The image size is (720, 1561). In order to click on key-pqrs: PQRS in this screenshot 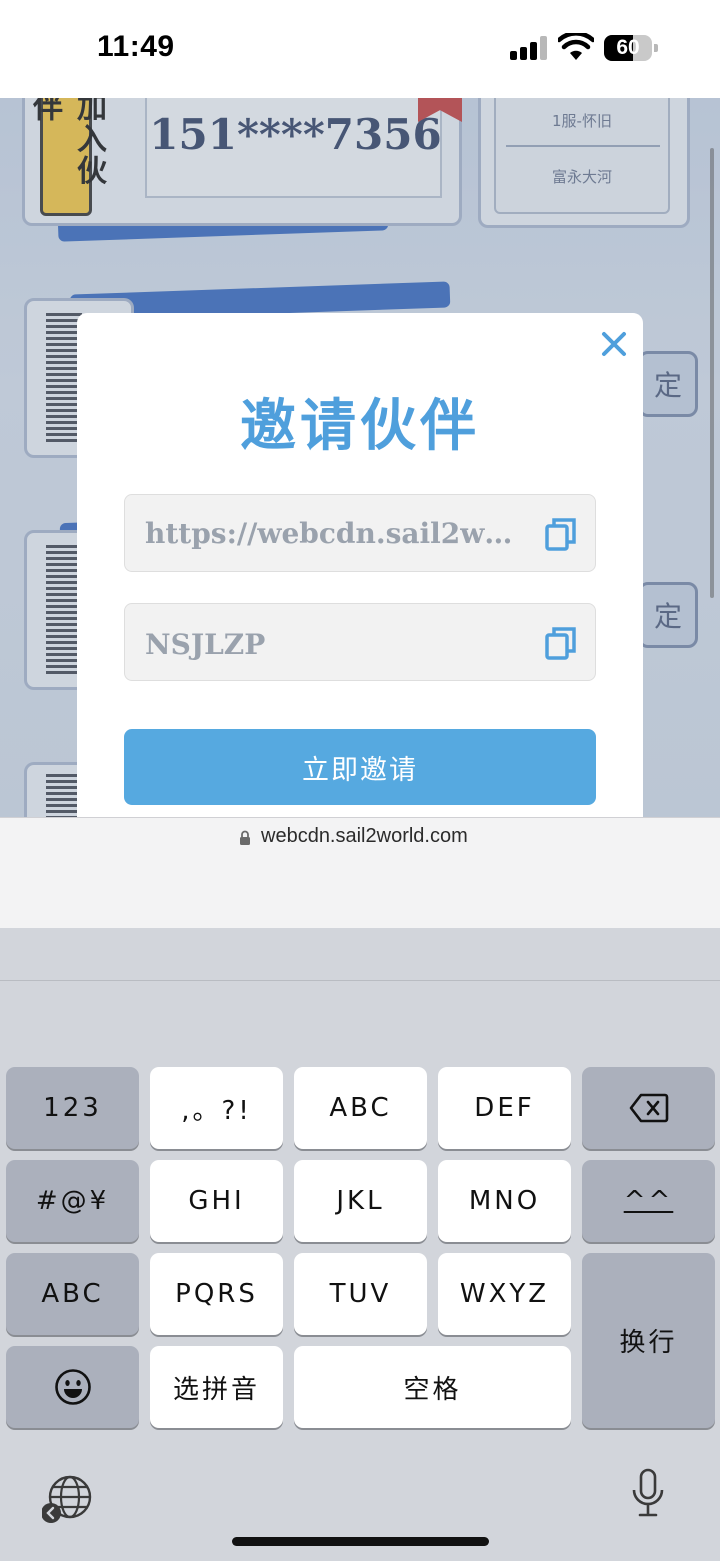, I will do `click(216, 1294)`.